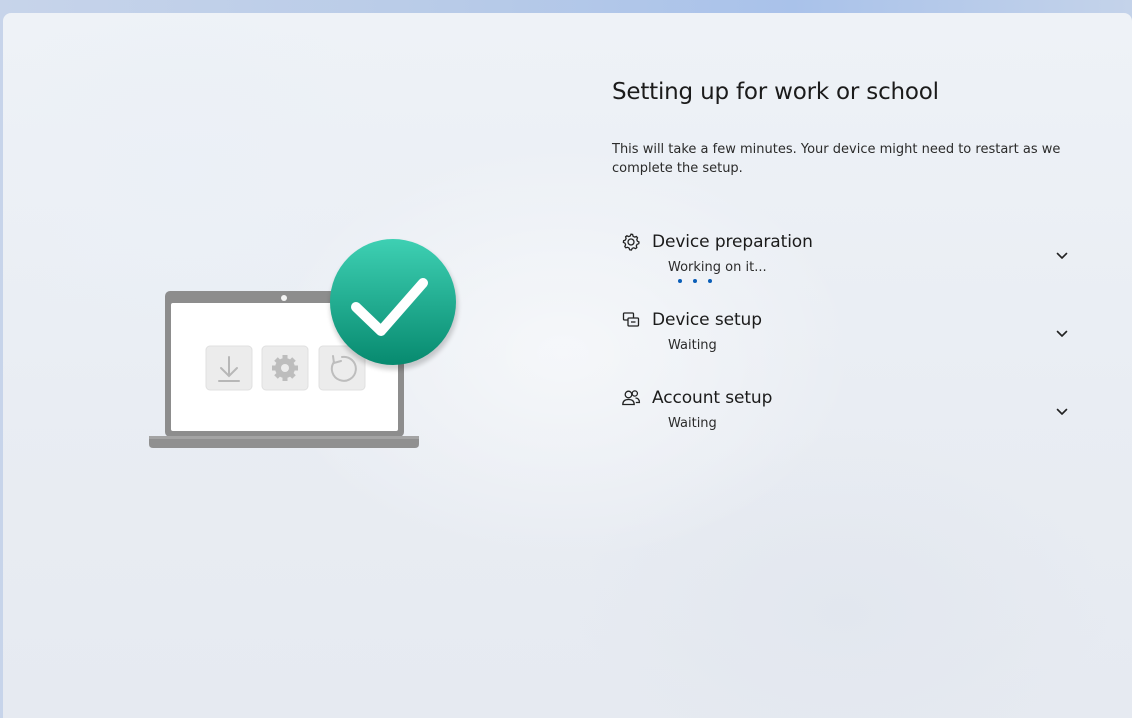 The height and width of the screenshot is (718, 1132). What do you see at coordinates (303, 343) in the screenshot?
I see `laptop-illustration` at bounding box center [303, 343].